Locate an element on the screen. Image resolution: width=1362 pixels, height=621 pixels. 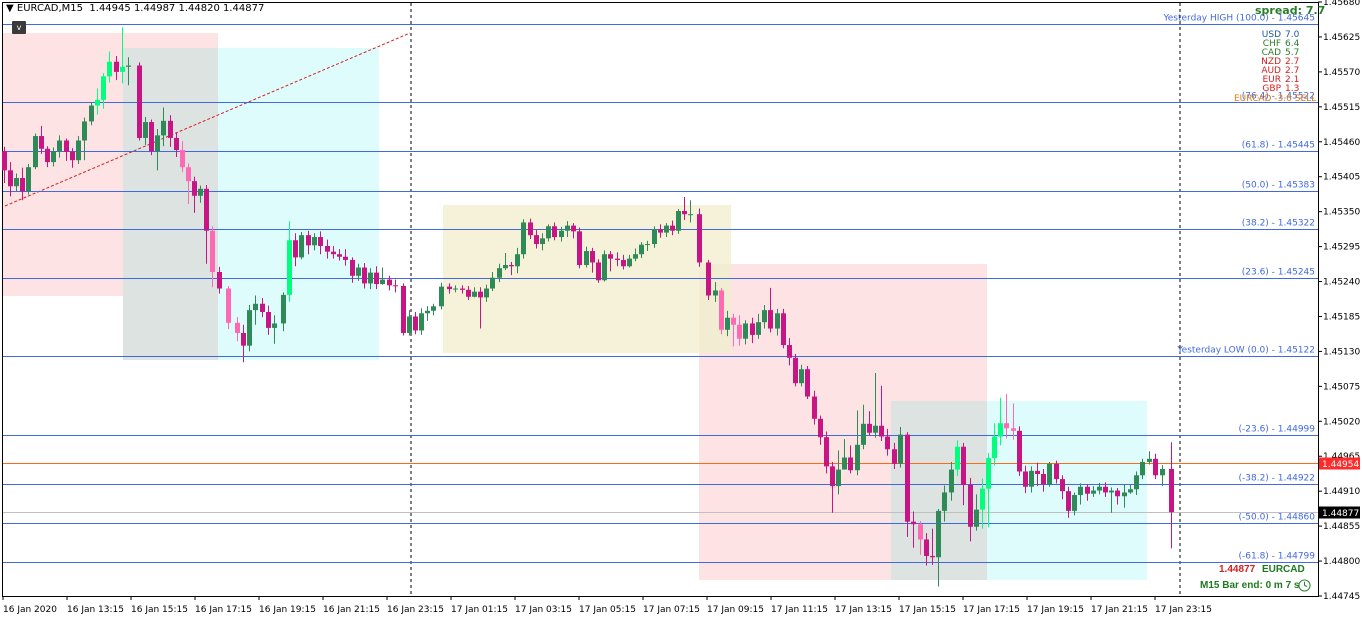
time-tick-label: 16 Jan 19:15 is located at coordinates (287, 610).